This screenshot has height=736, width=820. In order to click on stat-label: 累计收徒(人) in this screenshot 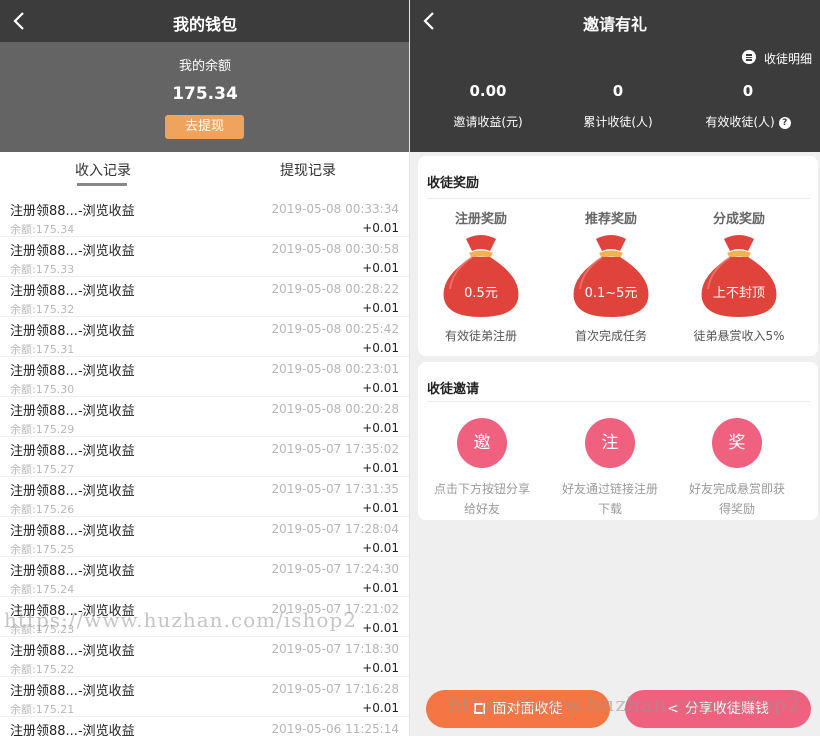, I will do `click(618, 122)`.